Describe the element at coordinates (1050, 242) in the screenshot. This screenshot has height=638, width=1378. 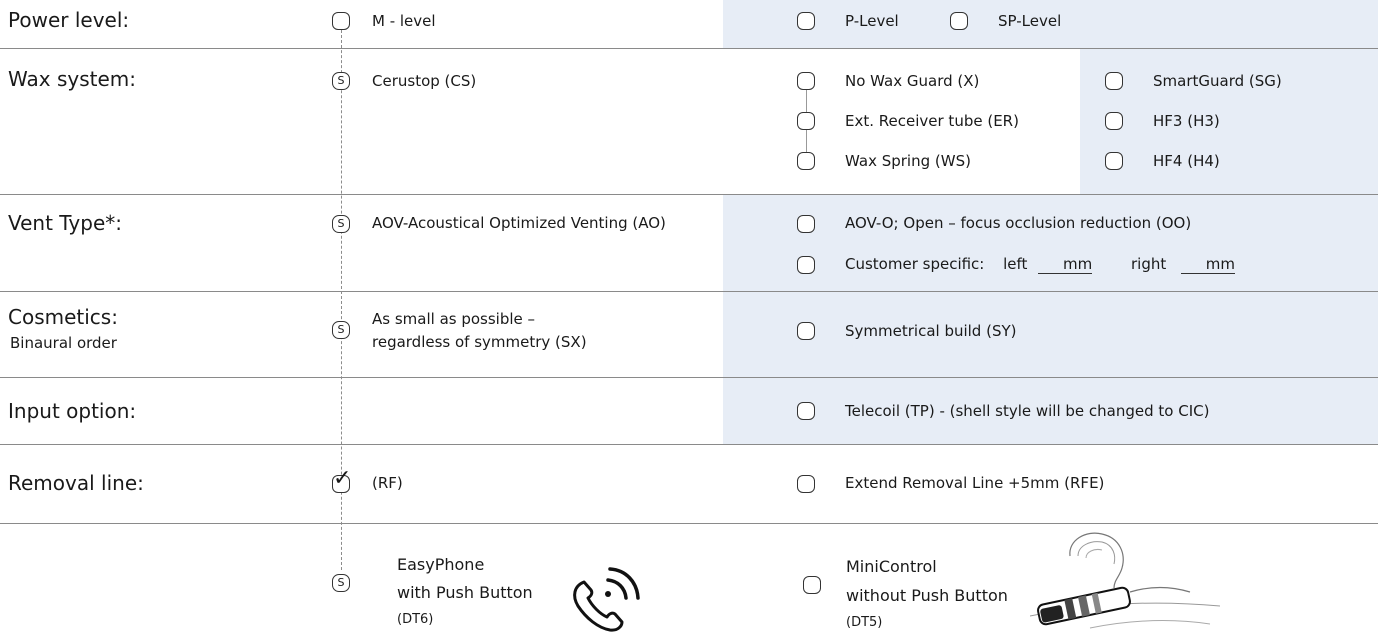
I see `vent-options-shade` at that location.